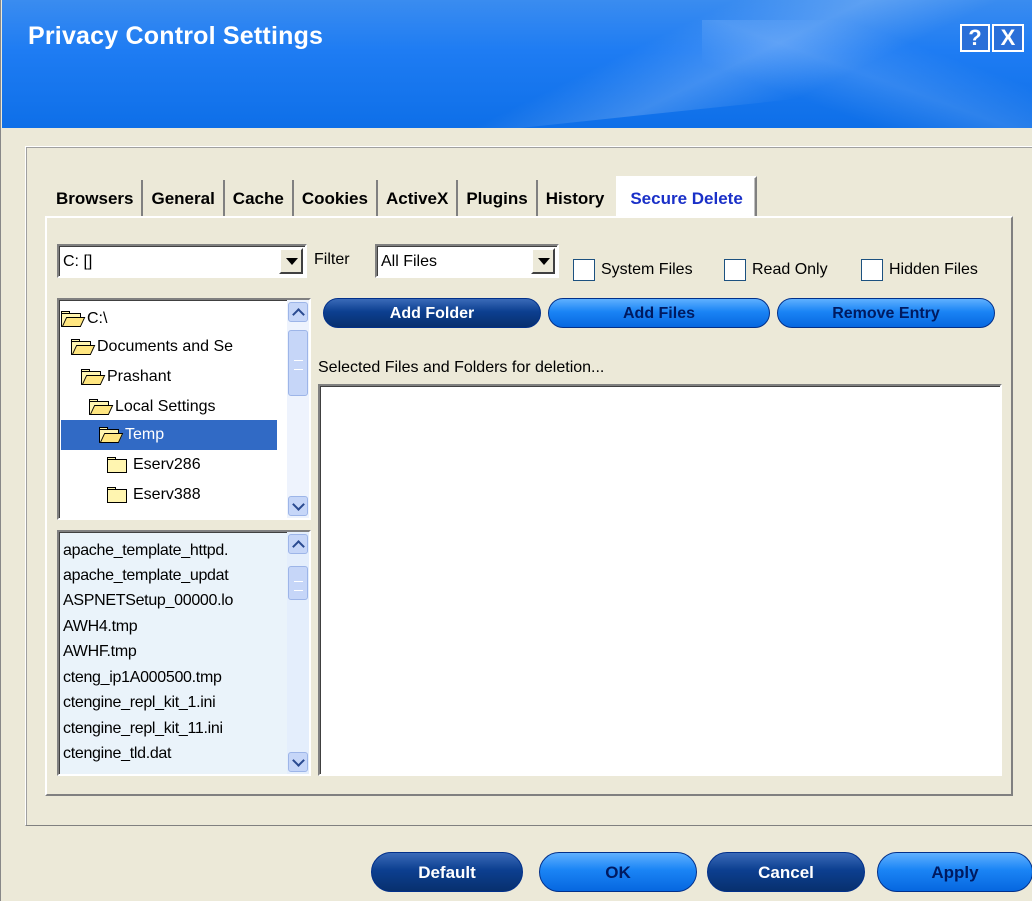  I want to click on add-folder-button: Add Folder, so click(432, 313).